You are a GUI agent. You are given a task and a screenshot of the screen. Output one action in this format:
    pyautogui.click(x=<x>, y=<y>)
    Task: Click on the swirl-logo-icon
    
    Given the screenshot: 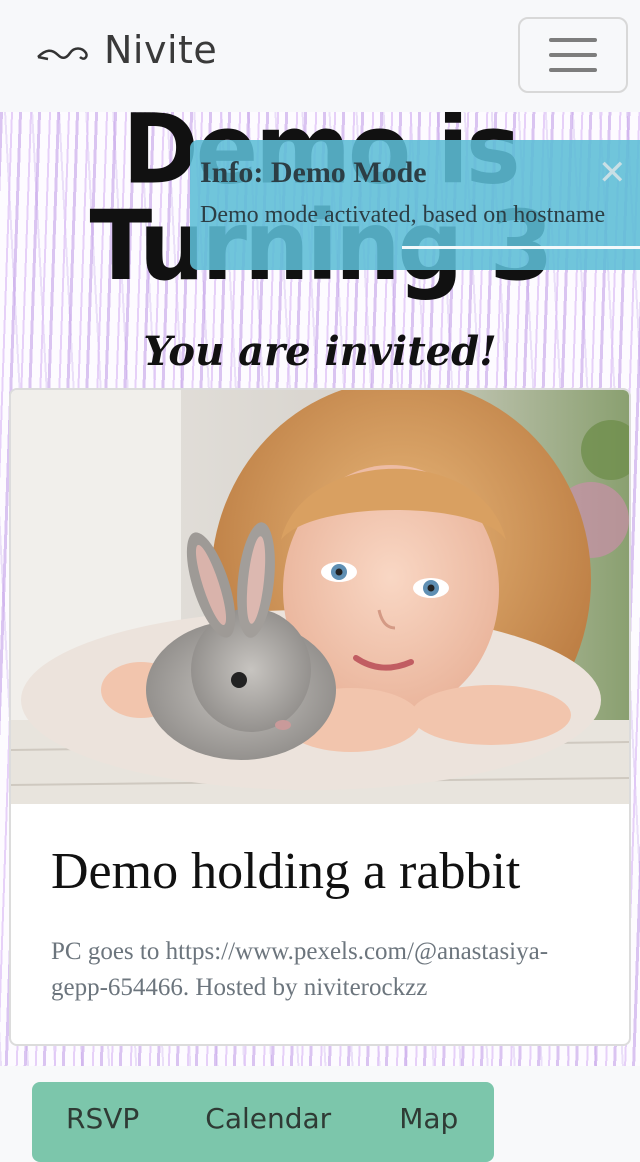 What is the action you would take?
    pyautogui.click(x=62, y=54)
    